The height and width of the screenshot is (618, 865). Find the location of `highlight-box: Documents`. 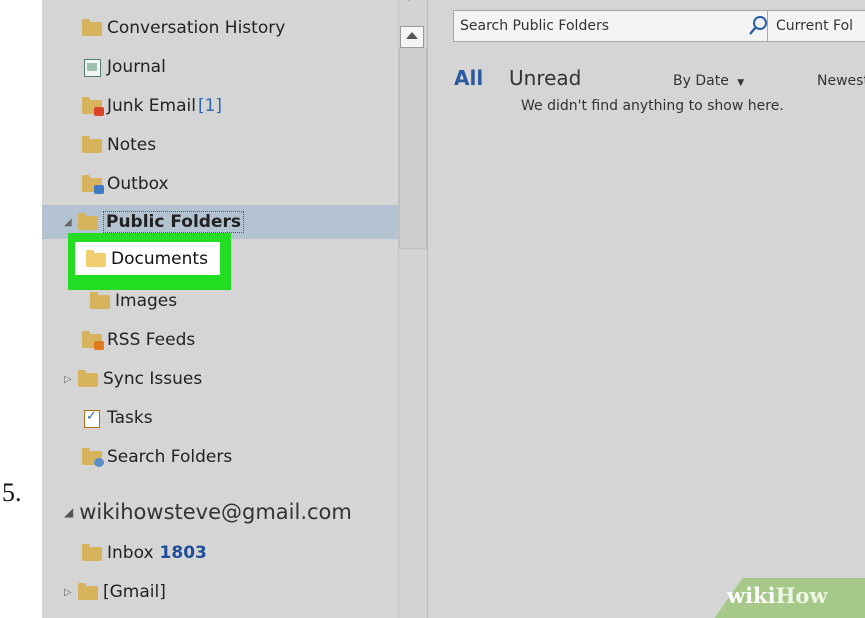

highlight-box: Documents is located at coordinates (149, 261).